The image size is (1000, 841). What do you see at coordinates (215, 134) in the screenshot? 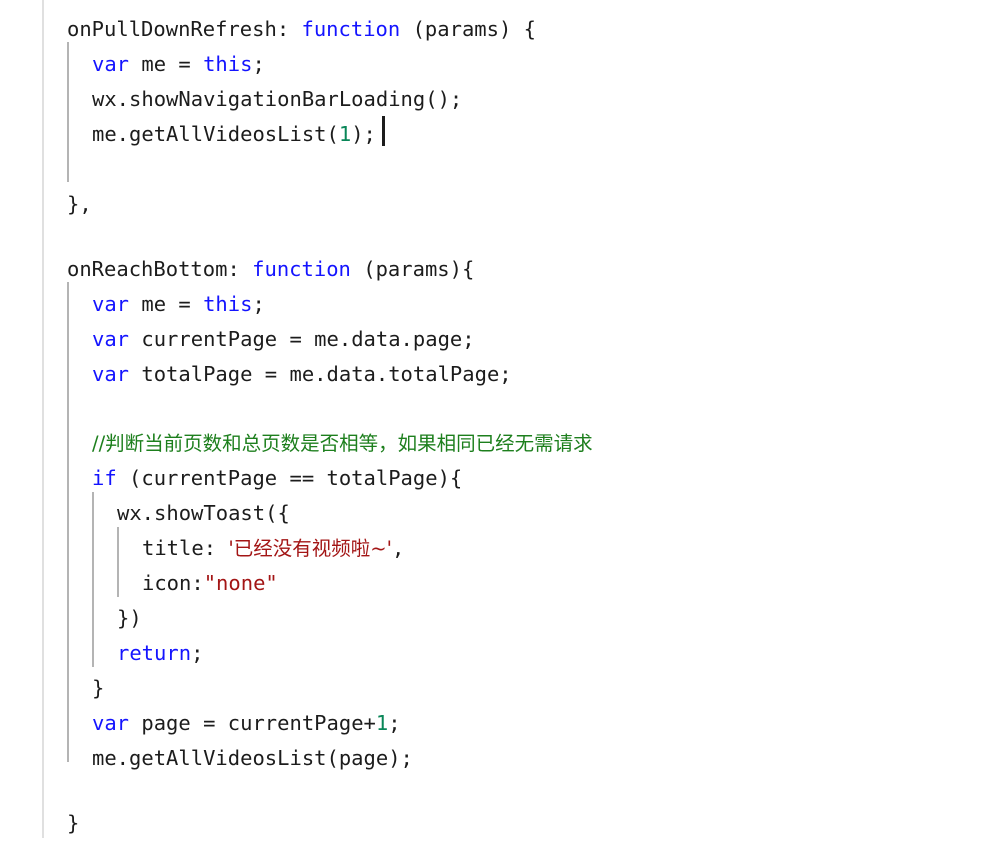
I see `code-token-plain: me.getAllVideosList(` at bounding box center [215, 134].